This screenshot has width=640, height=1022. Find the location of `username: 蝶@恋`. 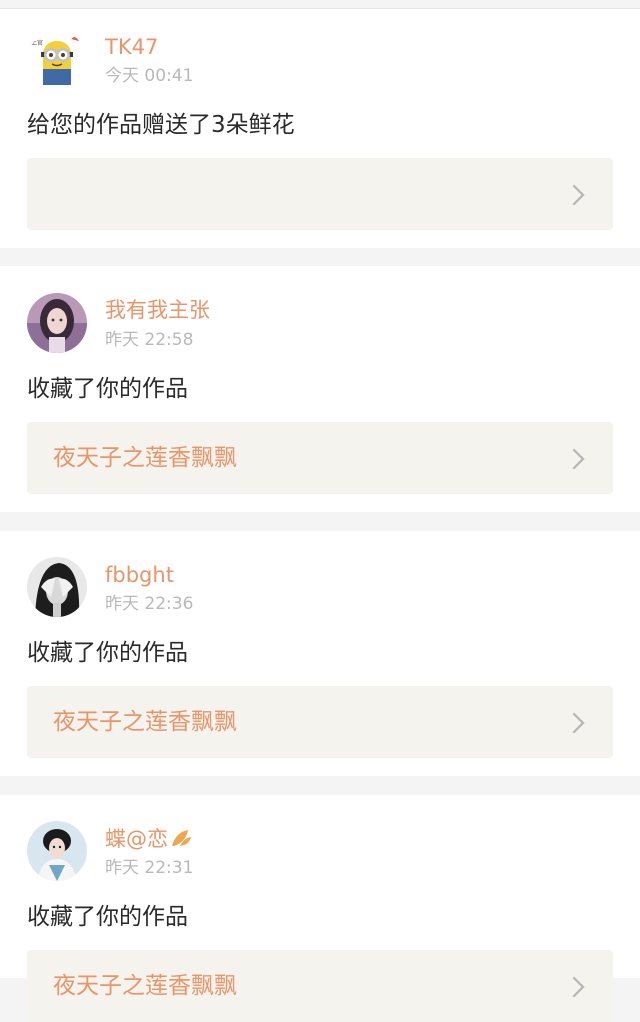

username: 蝶@恋 is located at coordinates (148, 839).